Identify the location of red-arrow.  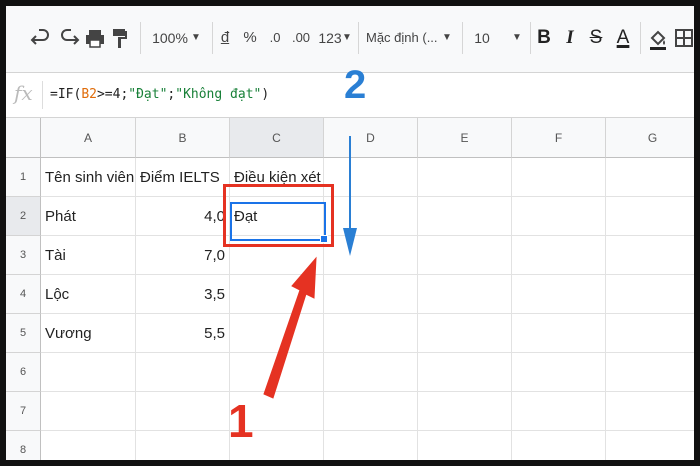
(290, 327).